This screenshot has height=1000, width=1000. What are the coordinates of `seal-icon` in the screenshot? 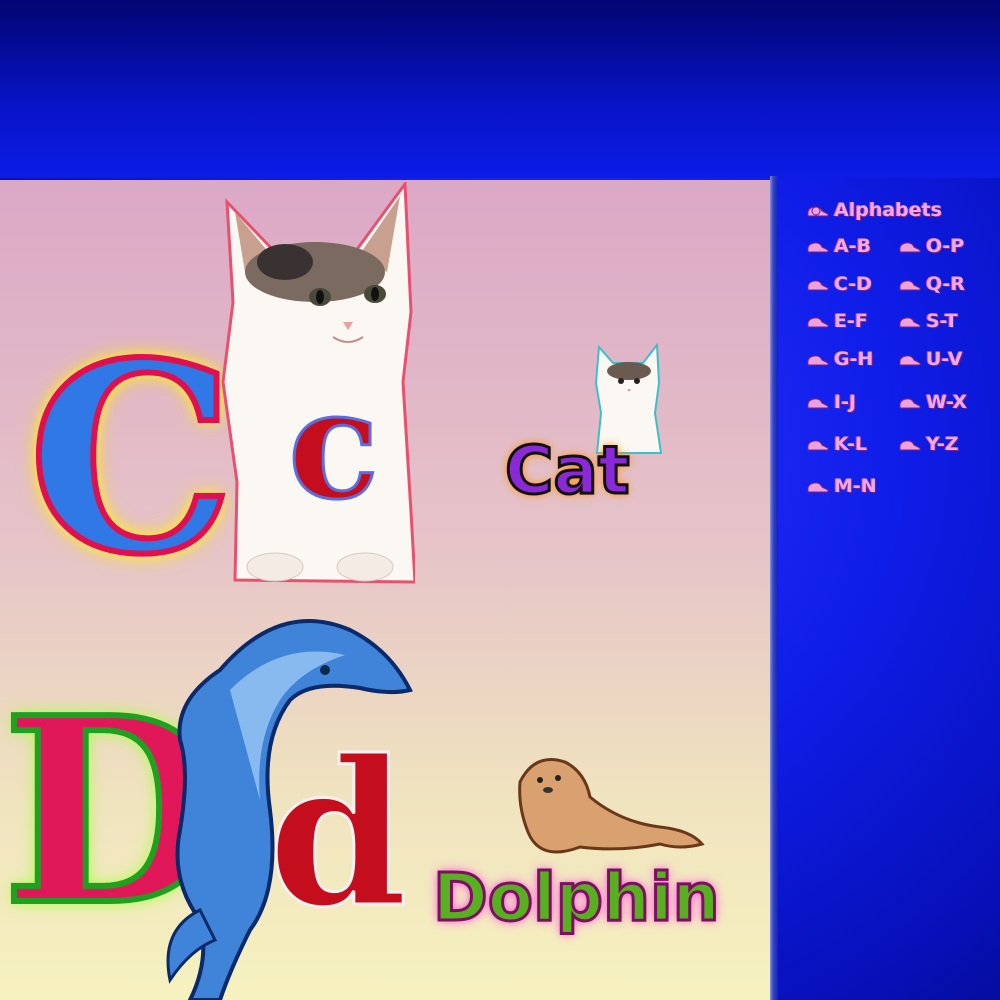 It's located at (611, 806).